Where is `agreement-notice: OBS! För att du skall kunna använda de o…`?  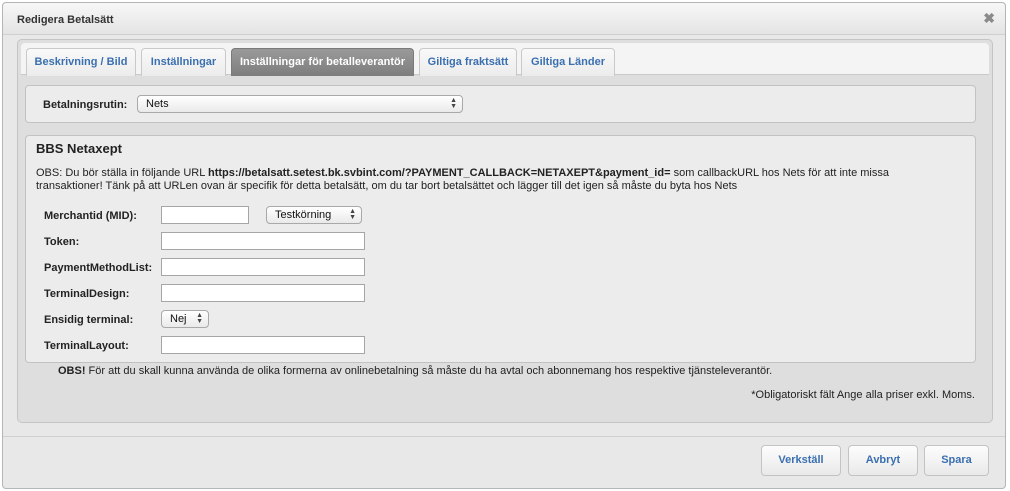
agreement-notice: OBS! För att du skall kunna använda de o… is located at coordinates (415, 371).